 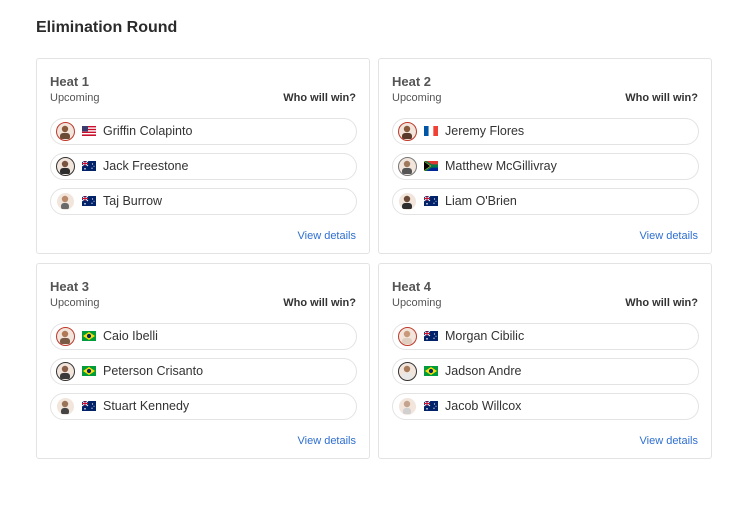 What do you see at coordinates (107, 27) in the screenshot?
I see `page-title: Elimination Round` at bounding box center [107, 27].